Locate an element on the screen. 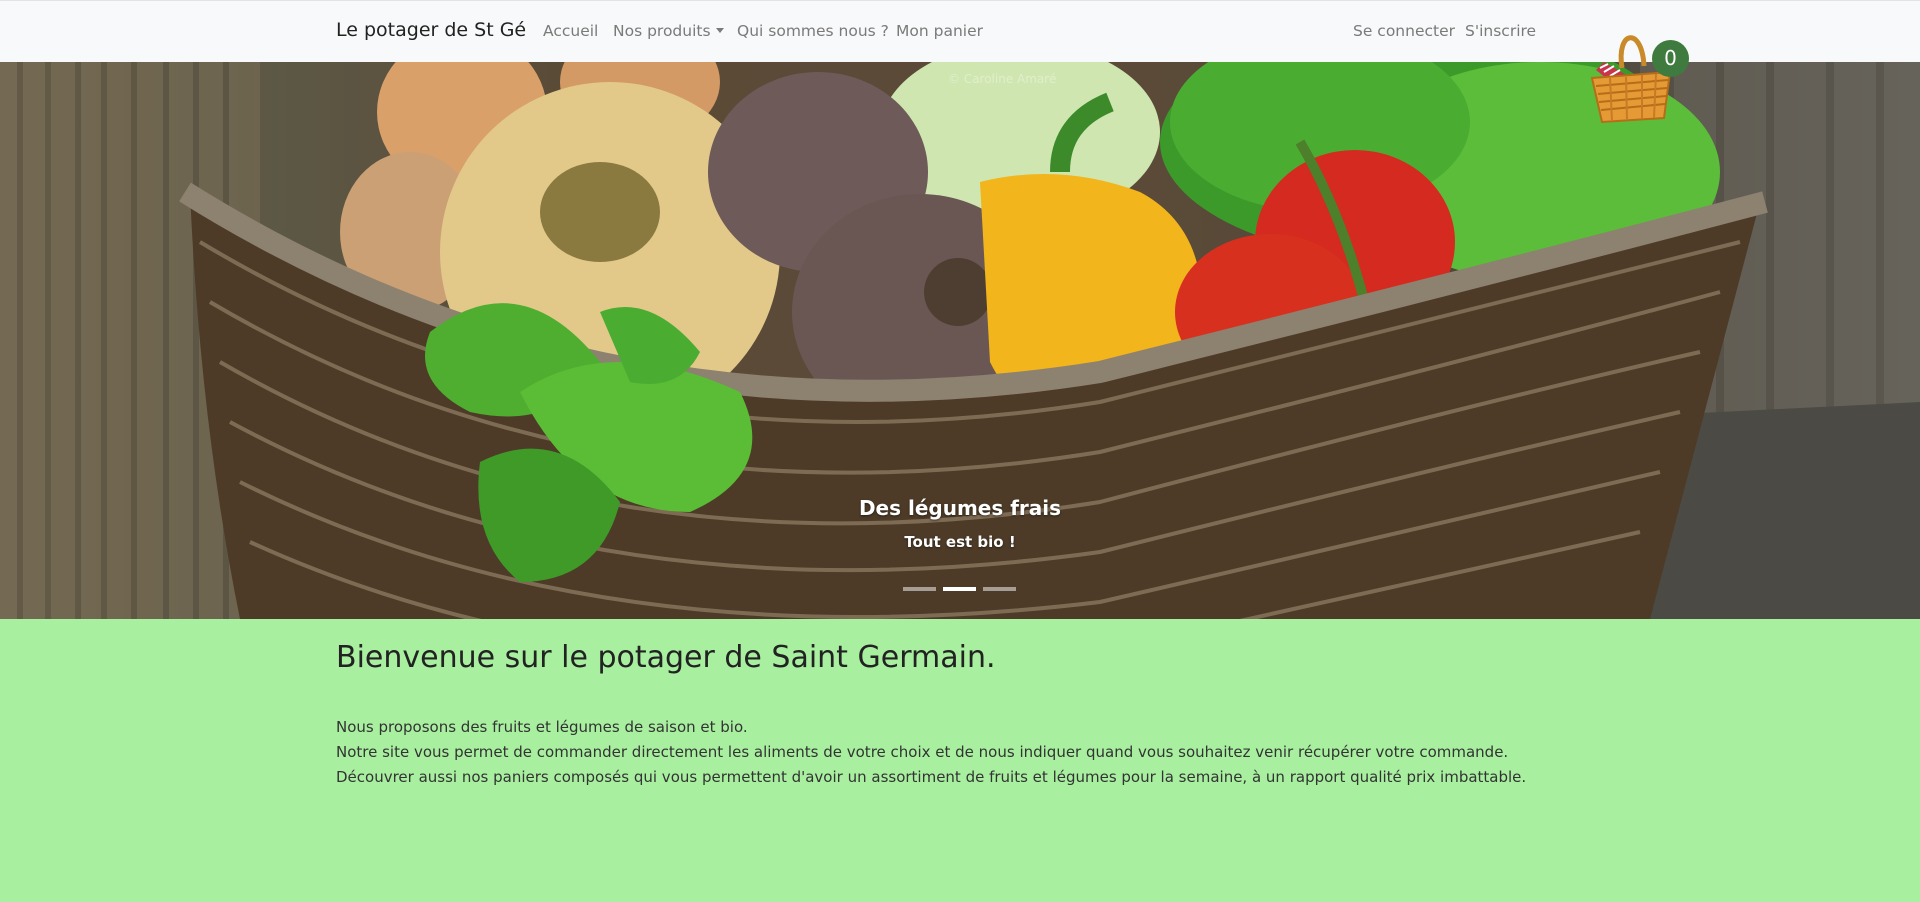  nav-nos-produits-label: Nos produits is located at coordinates (662, 31).